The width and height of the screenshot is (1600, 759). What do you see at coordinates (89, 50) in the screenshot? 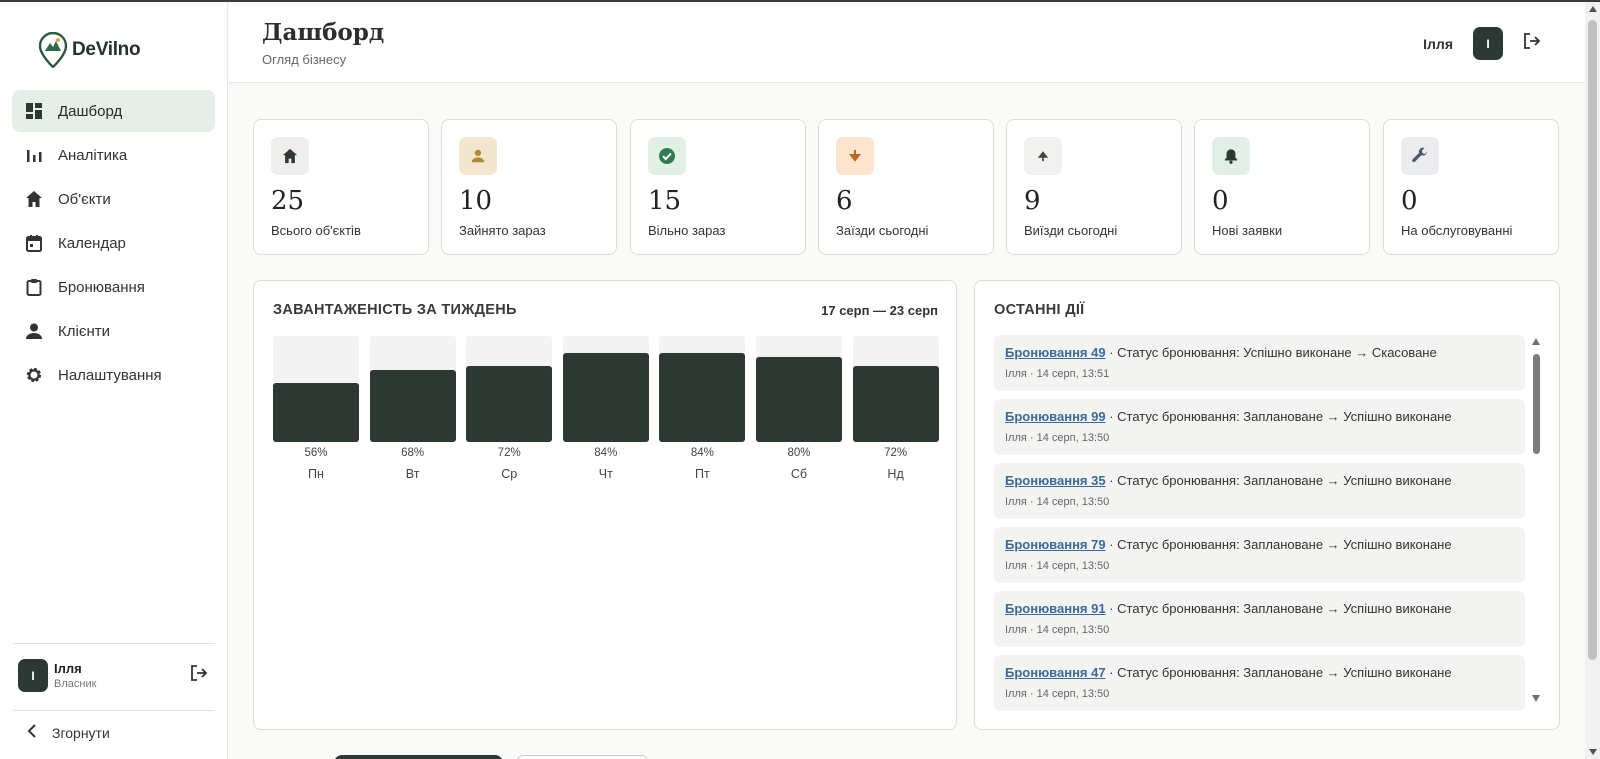
I see `logo: DeVilno` at bounding box center [89, 50].